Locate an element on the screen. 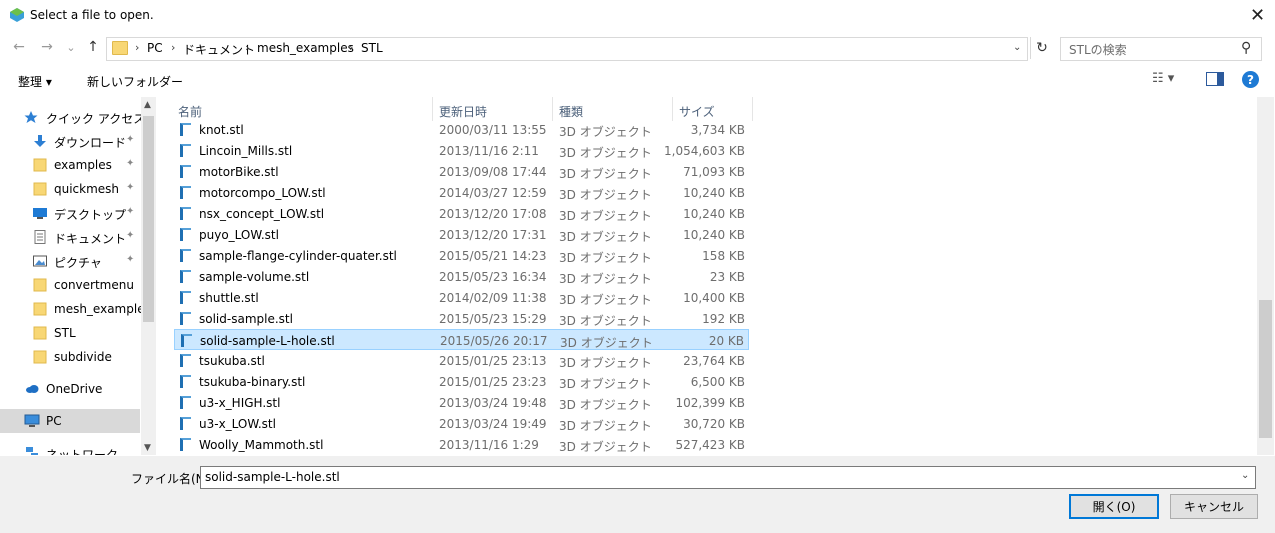  view-options-button: ☷ ▾ is located at coordinates (1163, 78).